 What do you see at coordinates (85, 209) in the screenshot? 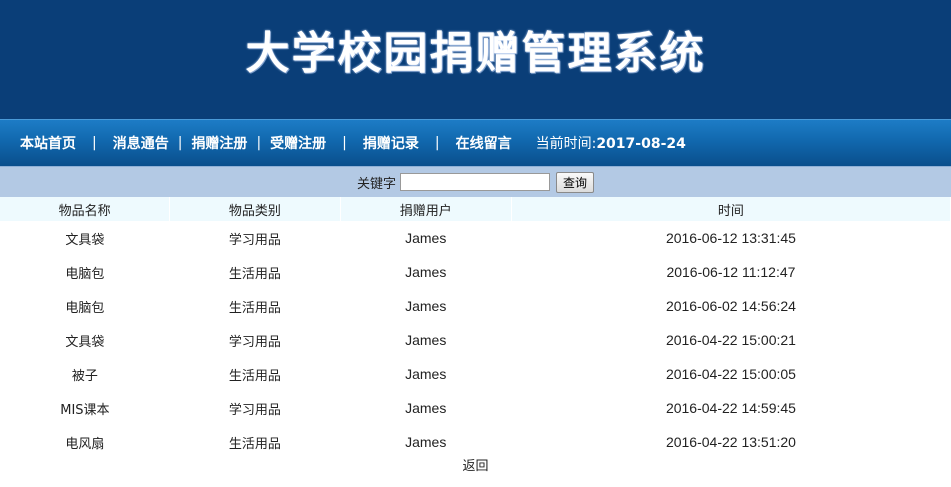
I see `column-header-item-name: 物品名称` at bounding box center [85, 209].